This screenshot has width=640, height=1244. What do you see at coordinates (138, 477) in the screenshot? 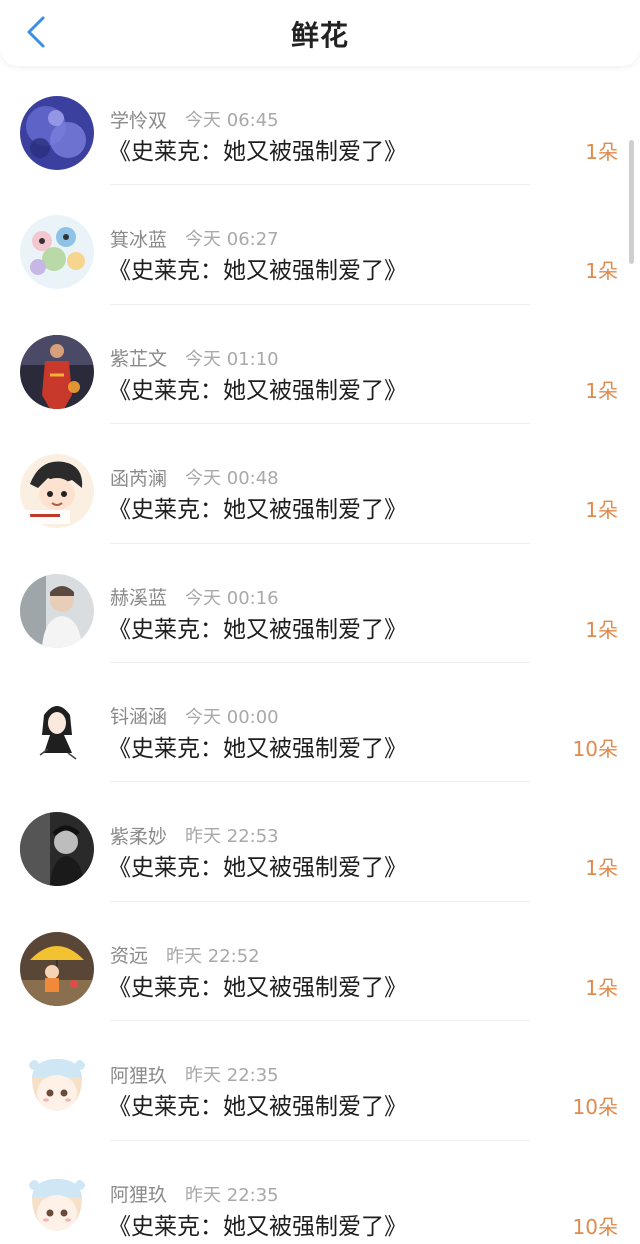
I see `username: 函芮澜` at bounding box center [138, 477].